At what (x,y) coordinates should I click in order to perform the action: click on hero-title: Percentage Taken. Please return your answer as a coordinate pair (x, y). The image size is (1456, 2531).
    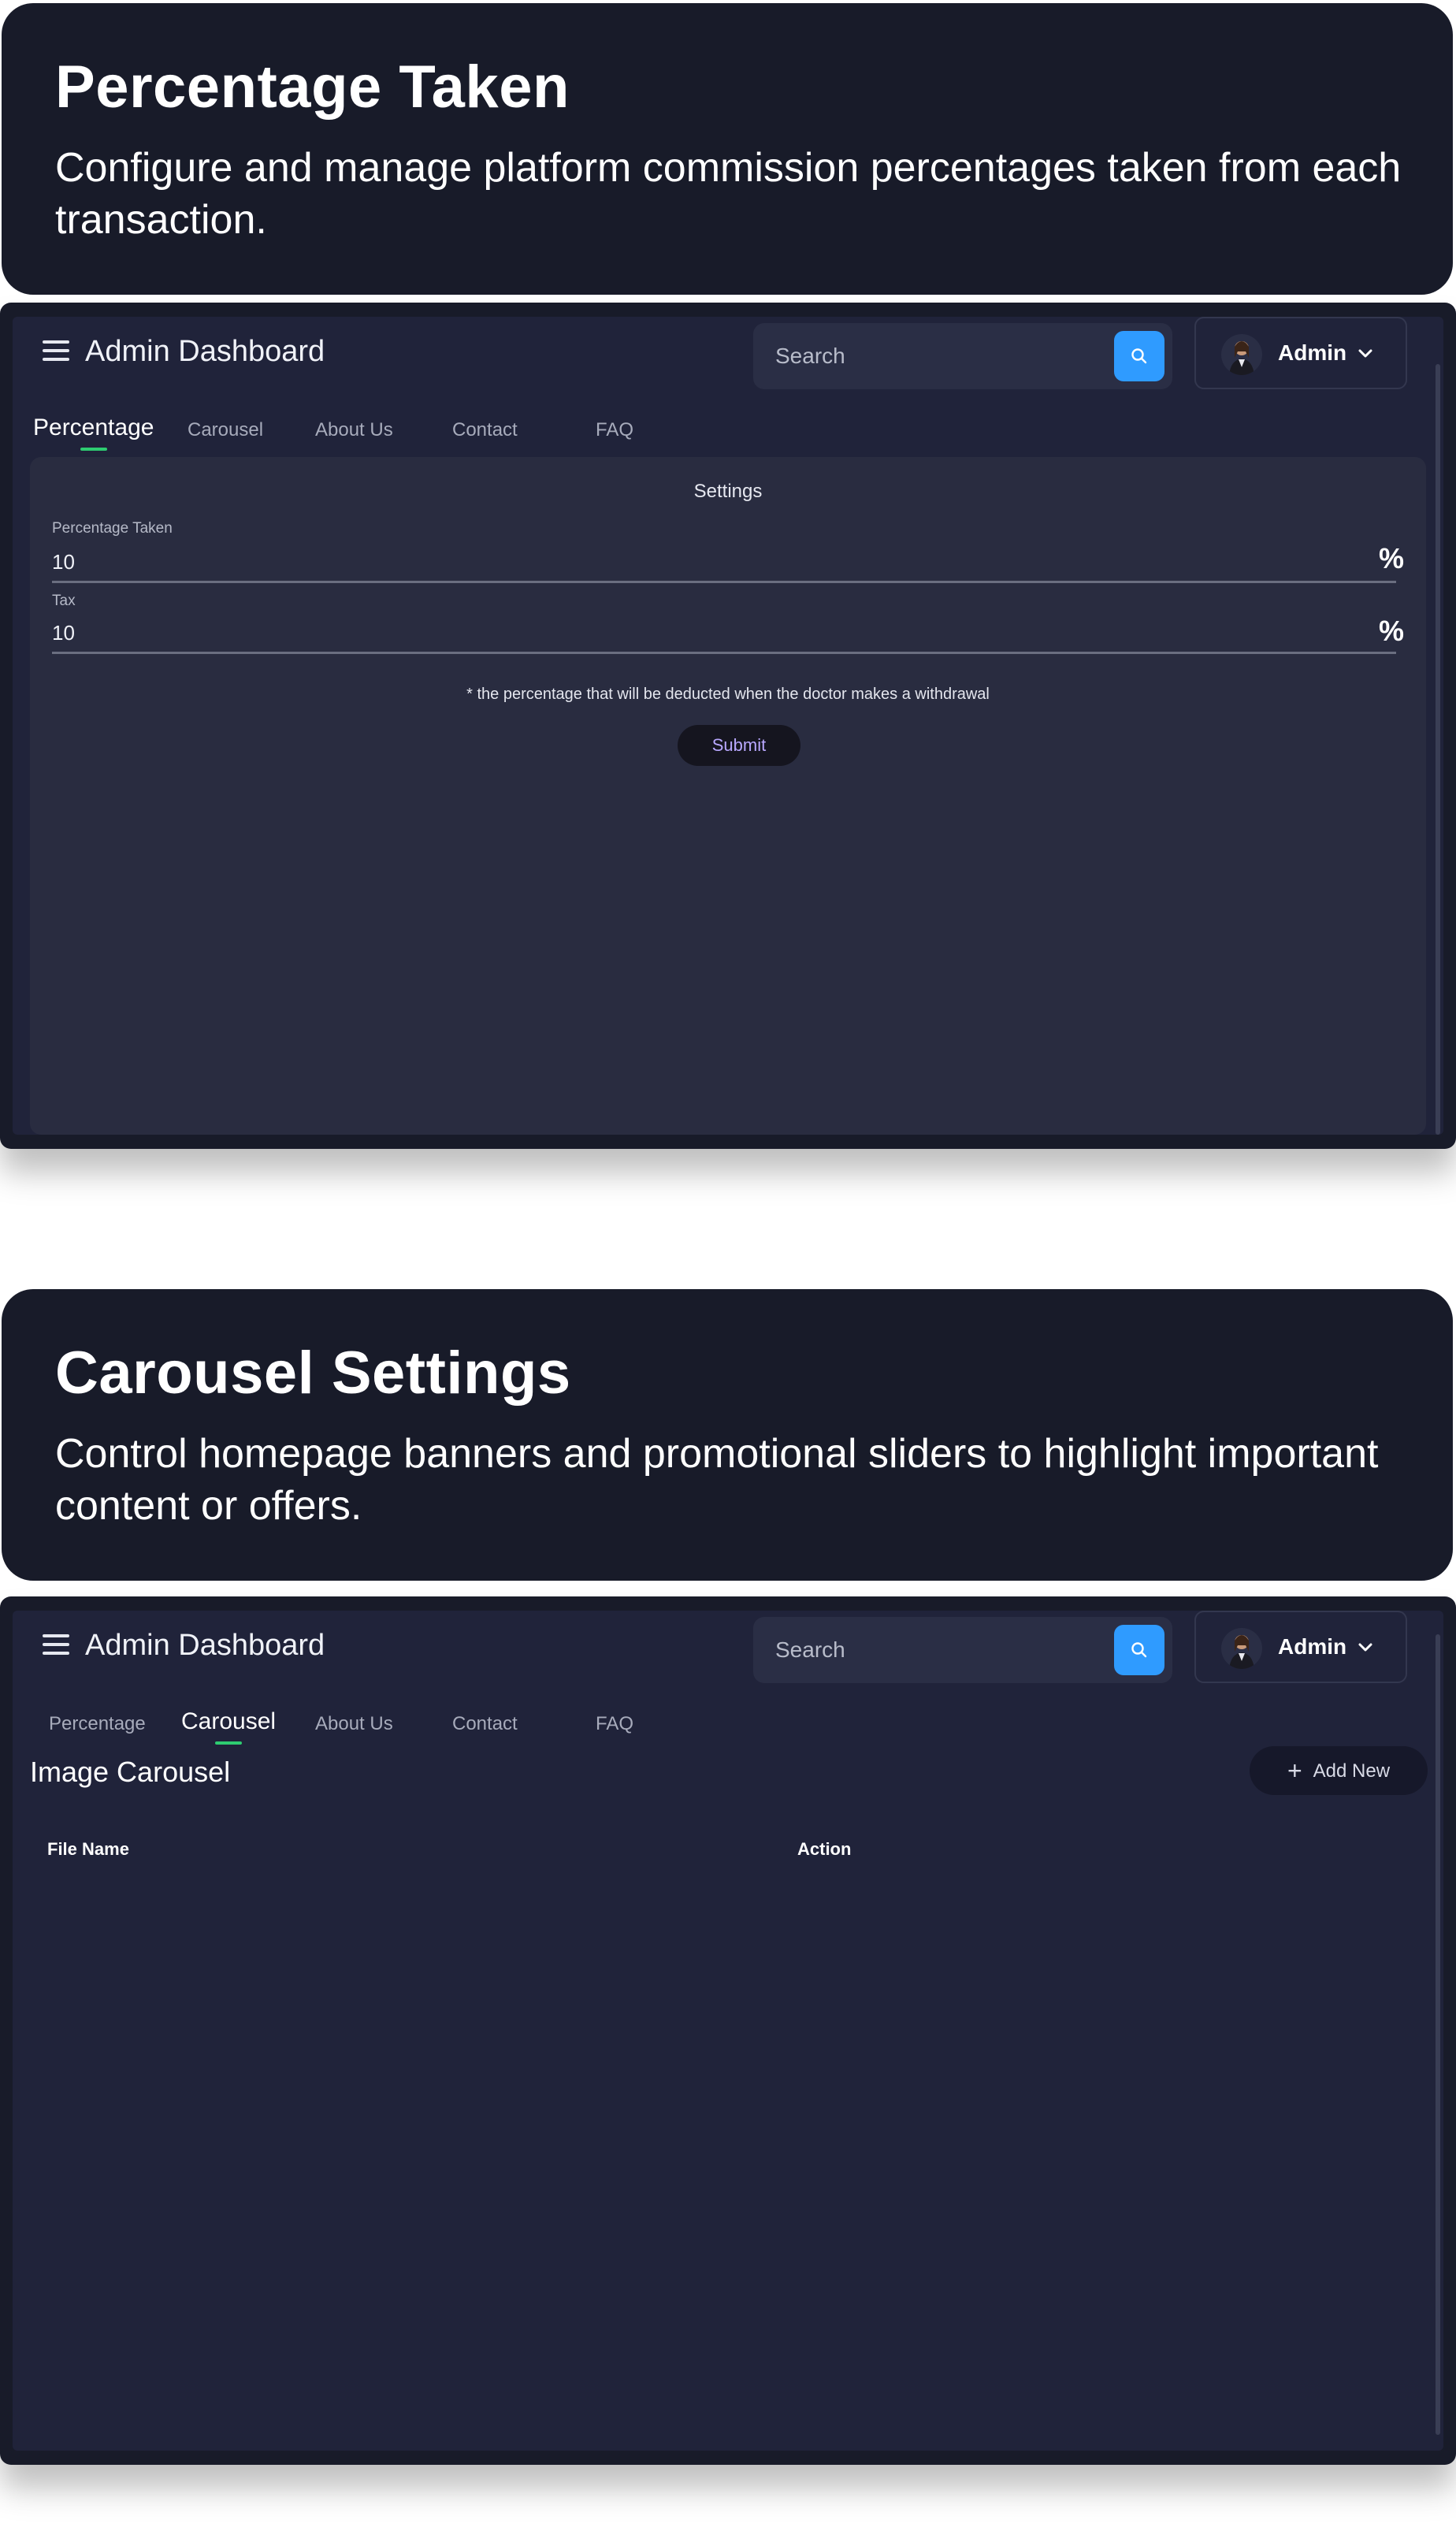
    Looking at the image, I should click on (312, 87).